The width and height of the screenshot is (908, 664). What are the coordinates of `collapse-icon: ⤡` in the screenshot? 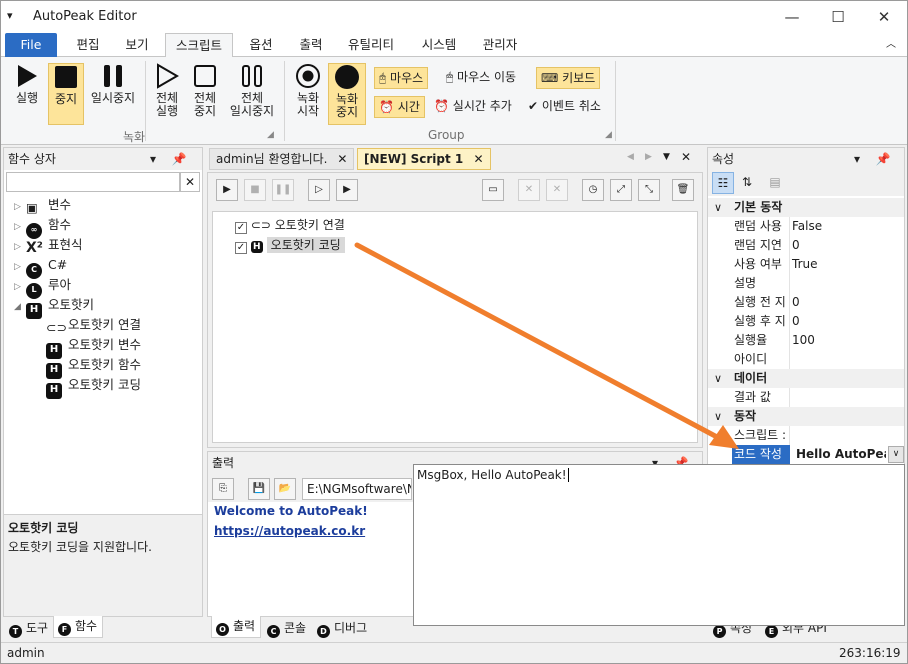 It's located at (649, 190).